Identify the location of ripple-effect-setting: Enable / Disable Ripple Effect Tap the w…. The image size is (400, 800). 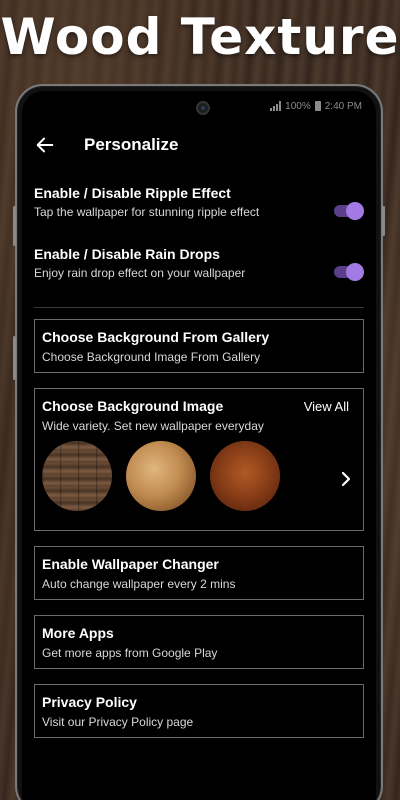
(199, 207).